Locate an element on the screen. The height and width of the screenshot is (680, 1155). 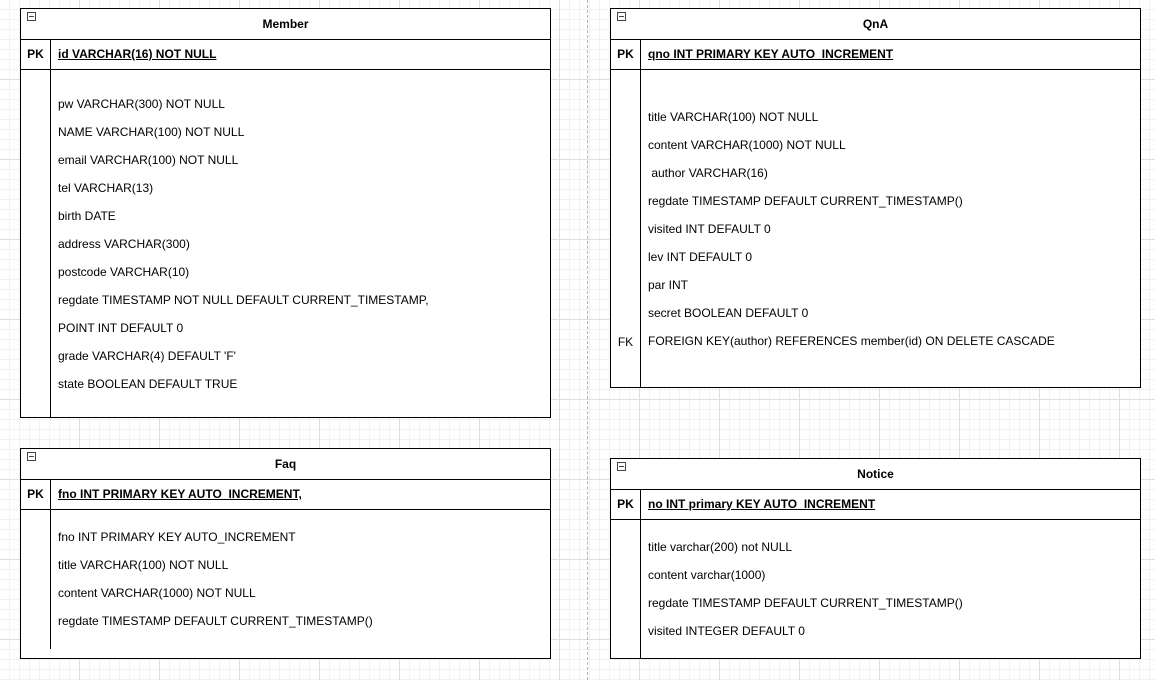
field-row: author VARCHAR(16) is located at coordinates (708, 173).